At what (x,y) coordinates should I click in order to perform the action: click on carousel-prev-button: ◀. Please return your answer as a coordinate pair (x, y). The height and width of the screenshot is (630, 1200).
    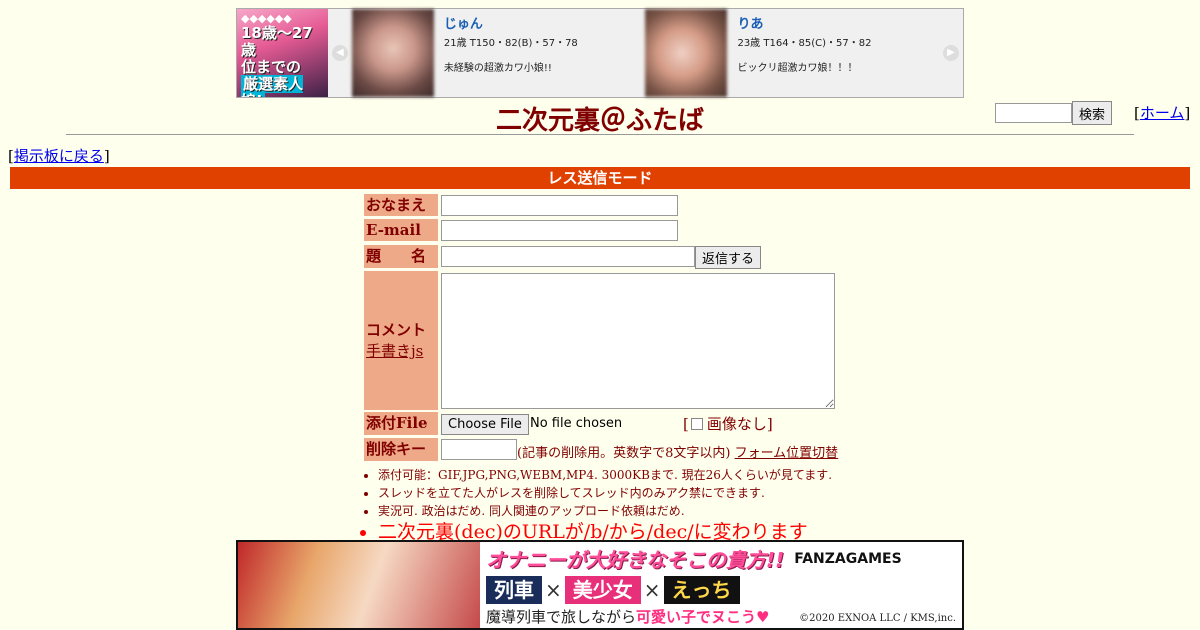
    Looking at the image, I should click on (339, 53).